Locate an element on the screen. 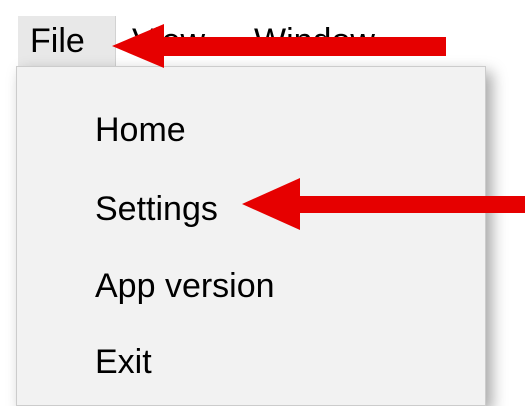 Image resolution: width=525 pixels, height=406 pixels. menu-window: Window is located at coordinates (314, 41).